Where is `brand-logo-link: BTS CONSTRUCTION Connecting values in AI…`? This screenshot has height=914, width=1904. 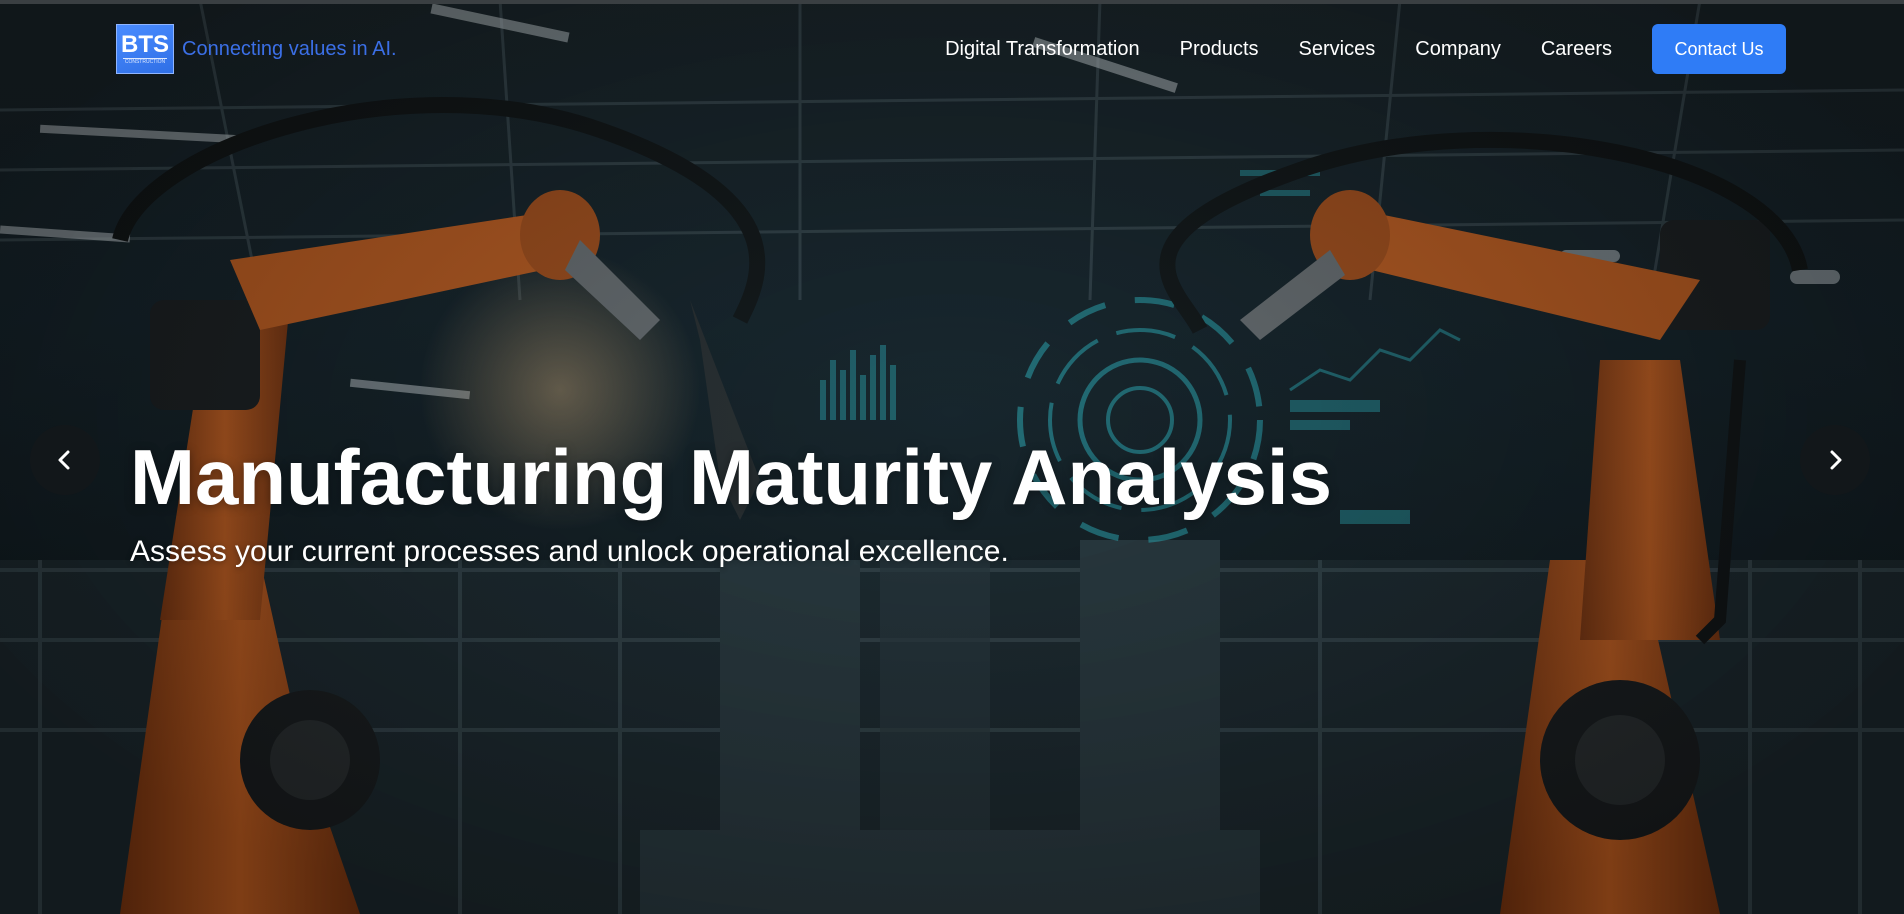
brand-logo-link: BTS CONSTRUCTION Connecting values in AI… is located at coordinates (256, 49).